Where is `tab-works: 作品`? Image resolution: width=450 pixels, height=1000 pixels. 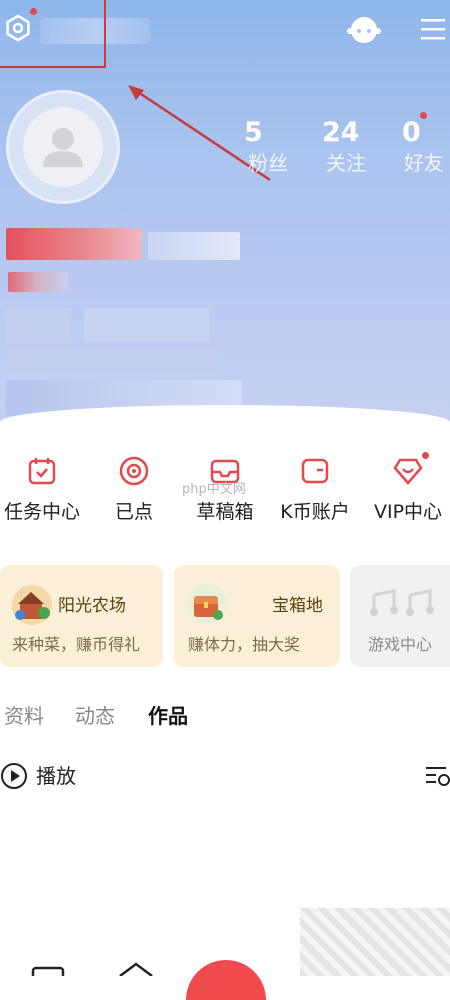
tab-works: 作品 is located at coordinates (168, 714).